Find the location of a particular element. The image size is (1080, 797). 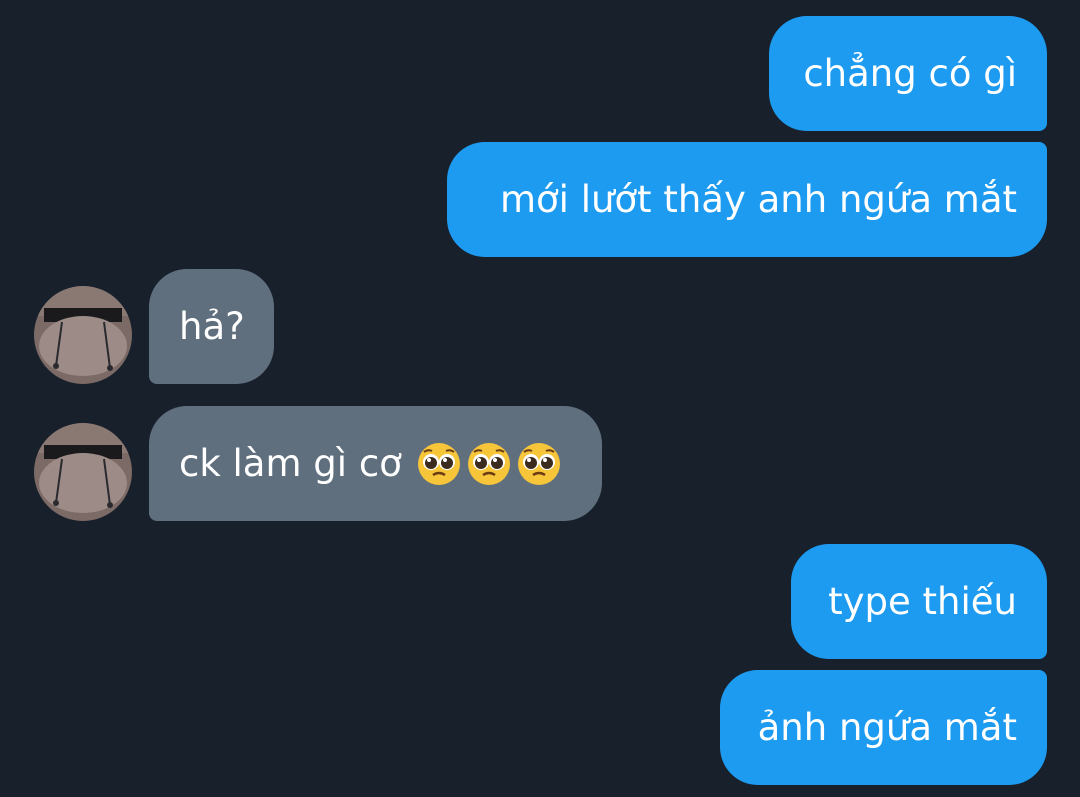

message-text: mới lướt thấy anh ngứa mắt is located at coordinates (758, 199).